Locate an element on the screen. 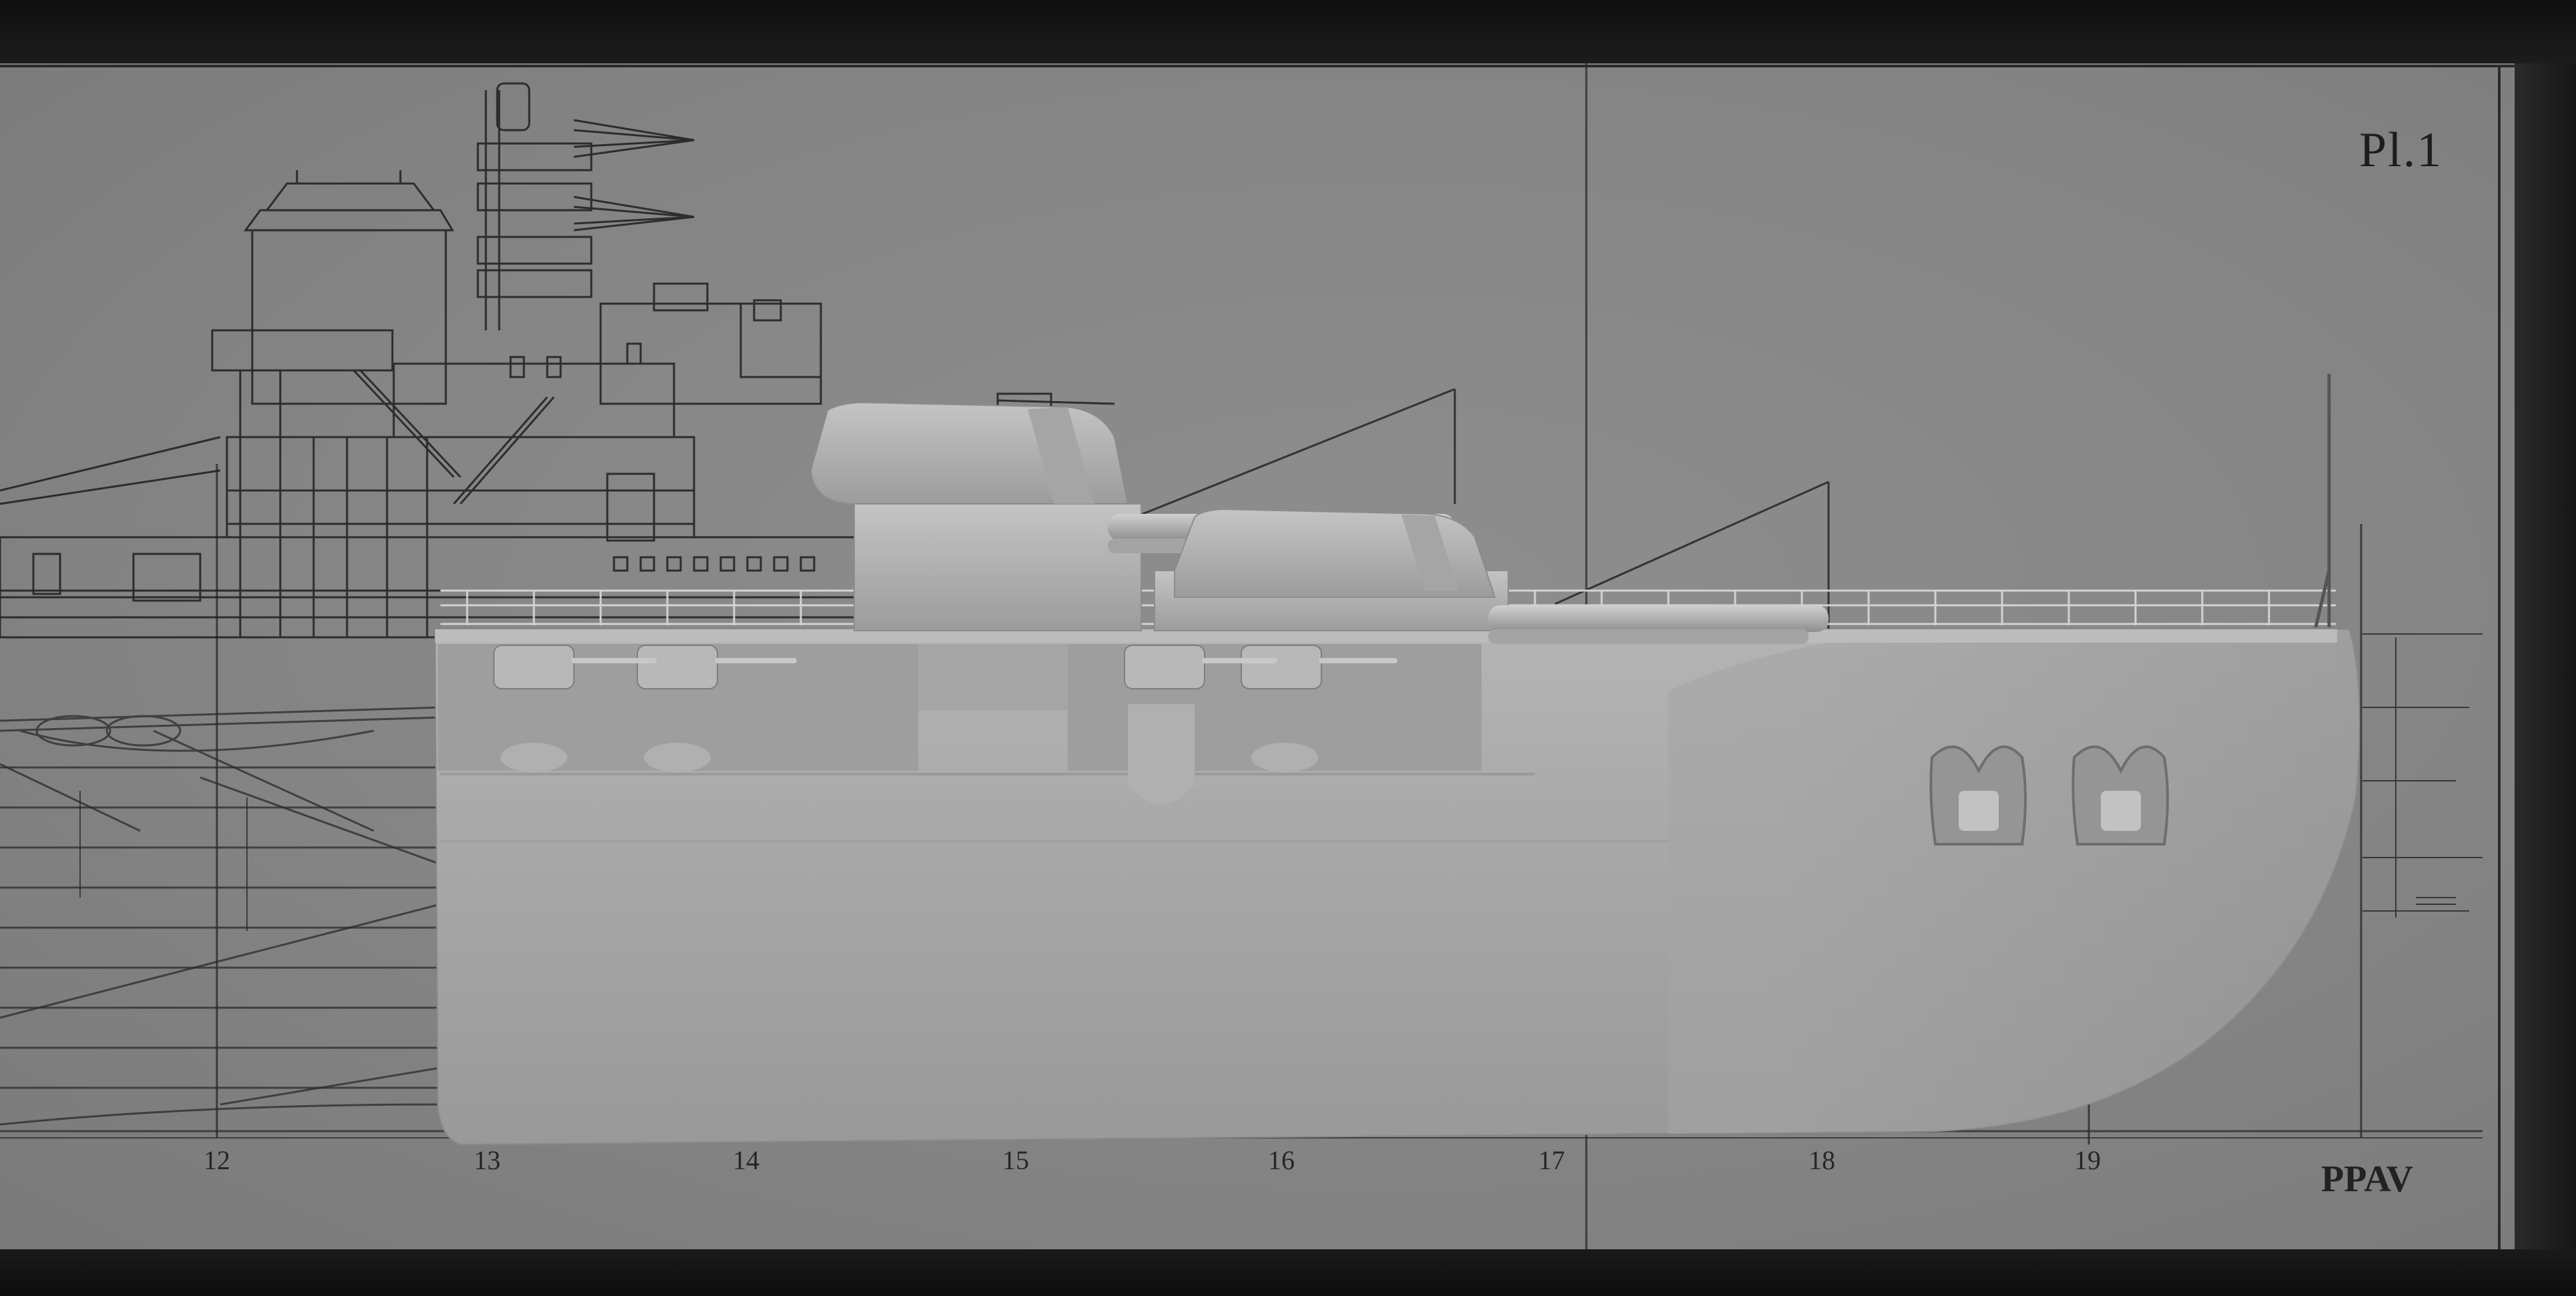 The width and height of the screenshot is (2576, 1296). jackstaff is located at coordinates (2322, 501).